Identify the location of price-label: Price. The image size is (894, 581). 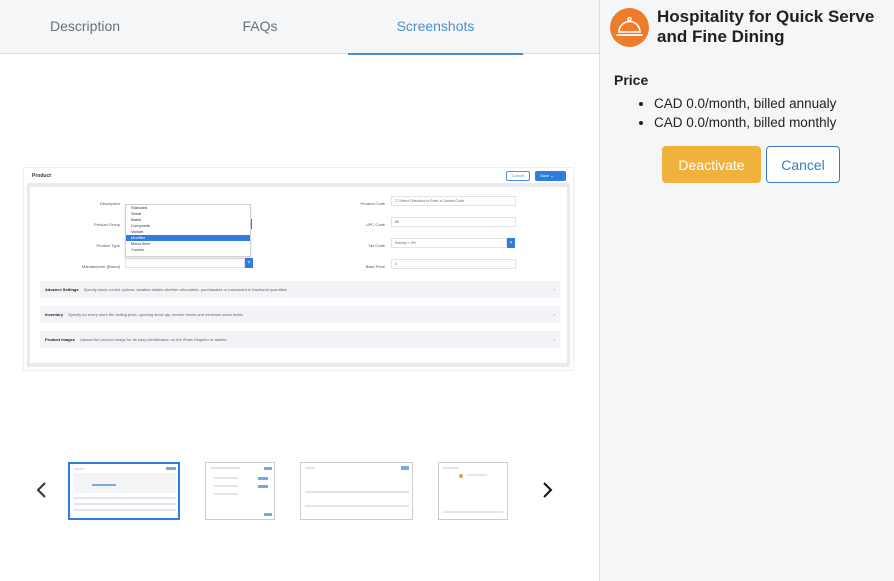
(631, 80).